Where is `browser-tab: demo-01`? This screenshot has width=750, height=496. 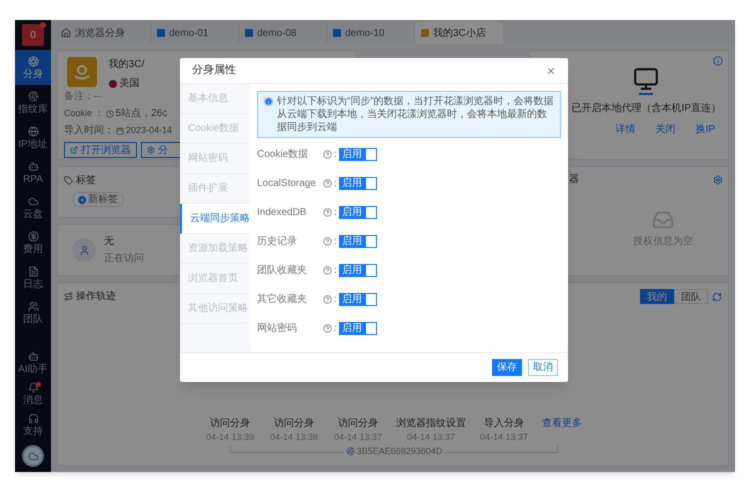 browser-tab: demo-01 is located at coordinates (195, 33).